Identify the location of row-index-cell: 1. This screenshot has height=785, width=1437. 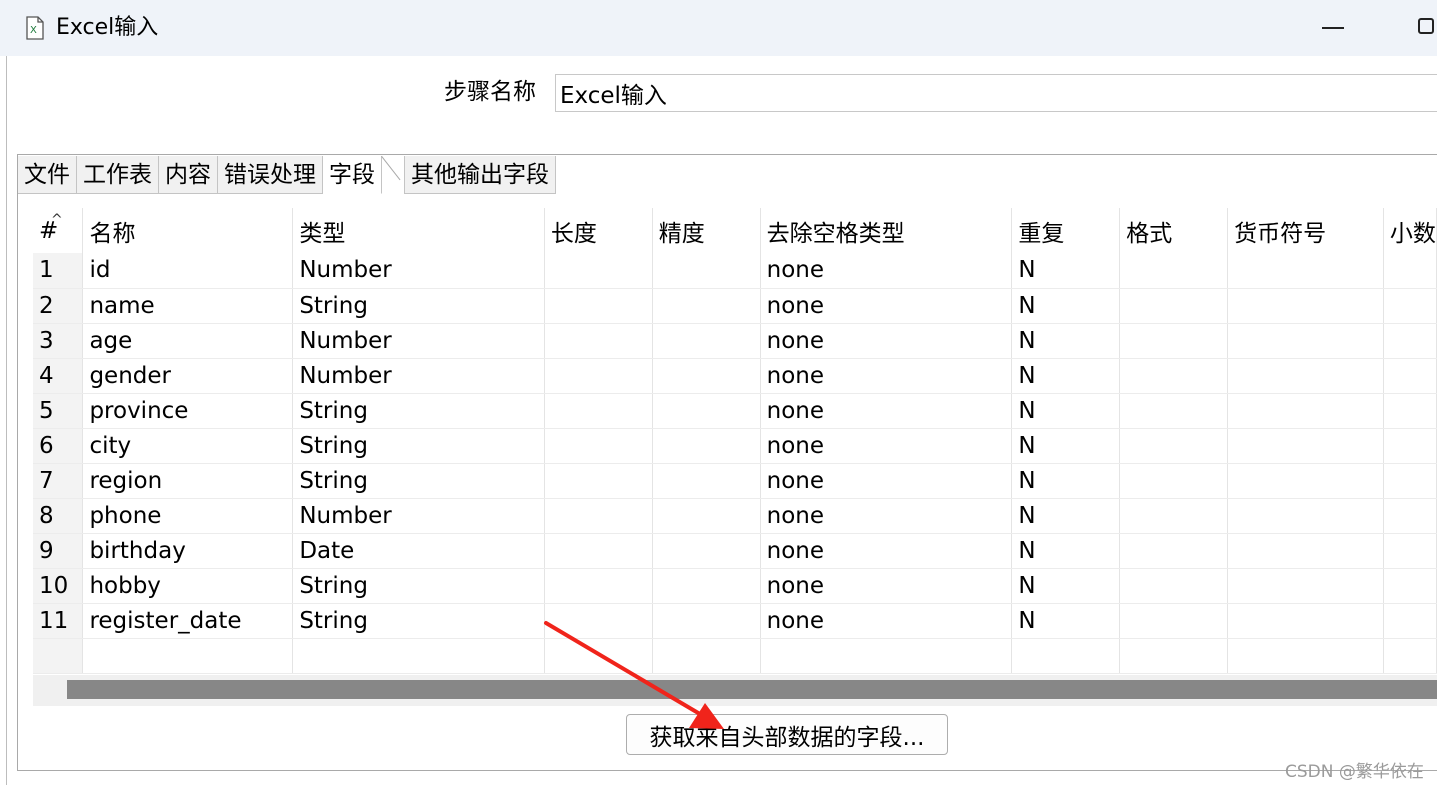
(58, 271).